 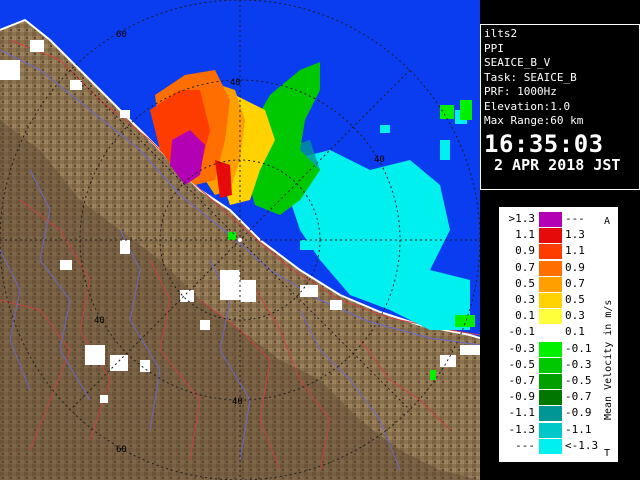 What do you see at coordinates (575, 299) in the screenshot?
I see `legend-upper-bound: 0.5` at bounding box center [575, 299].